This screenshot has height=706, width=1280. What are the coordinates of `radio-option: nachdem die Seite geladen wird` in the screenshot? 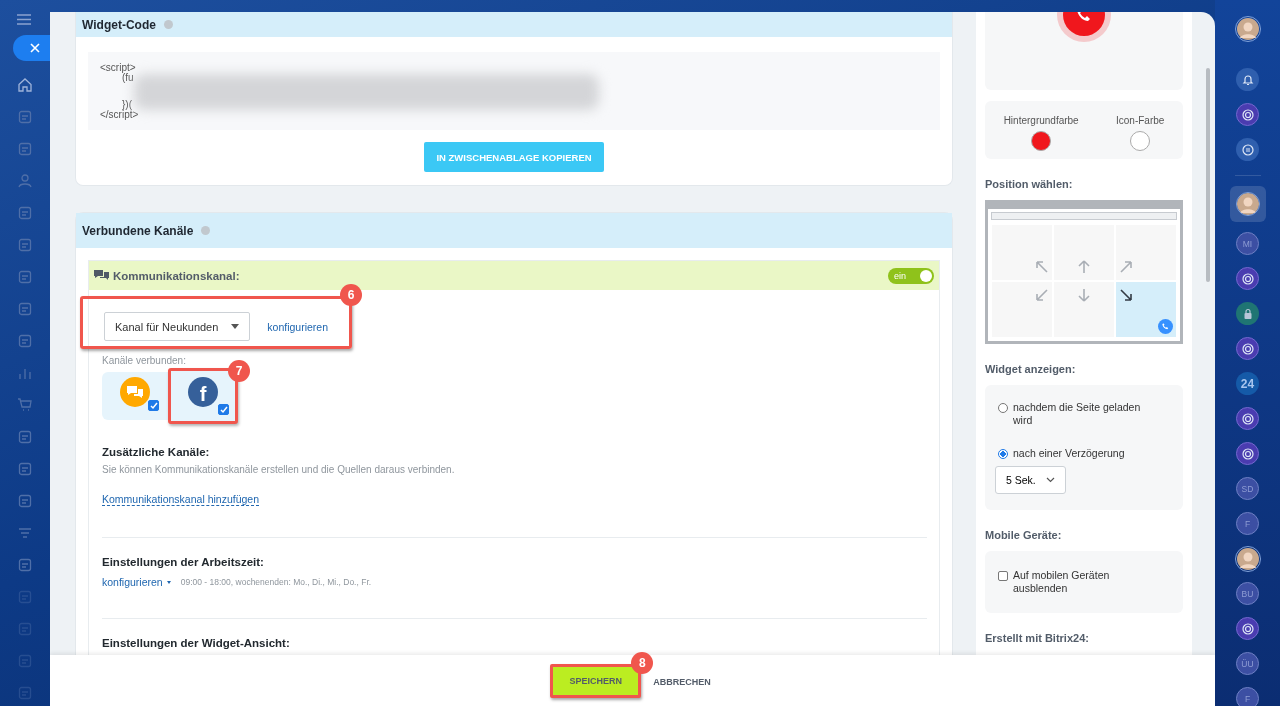 It's located at (1075, 414).